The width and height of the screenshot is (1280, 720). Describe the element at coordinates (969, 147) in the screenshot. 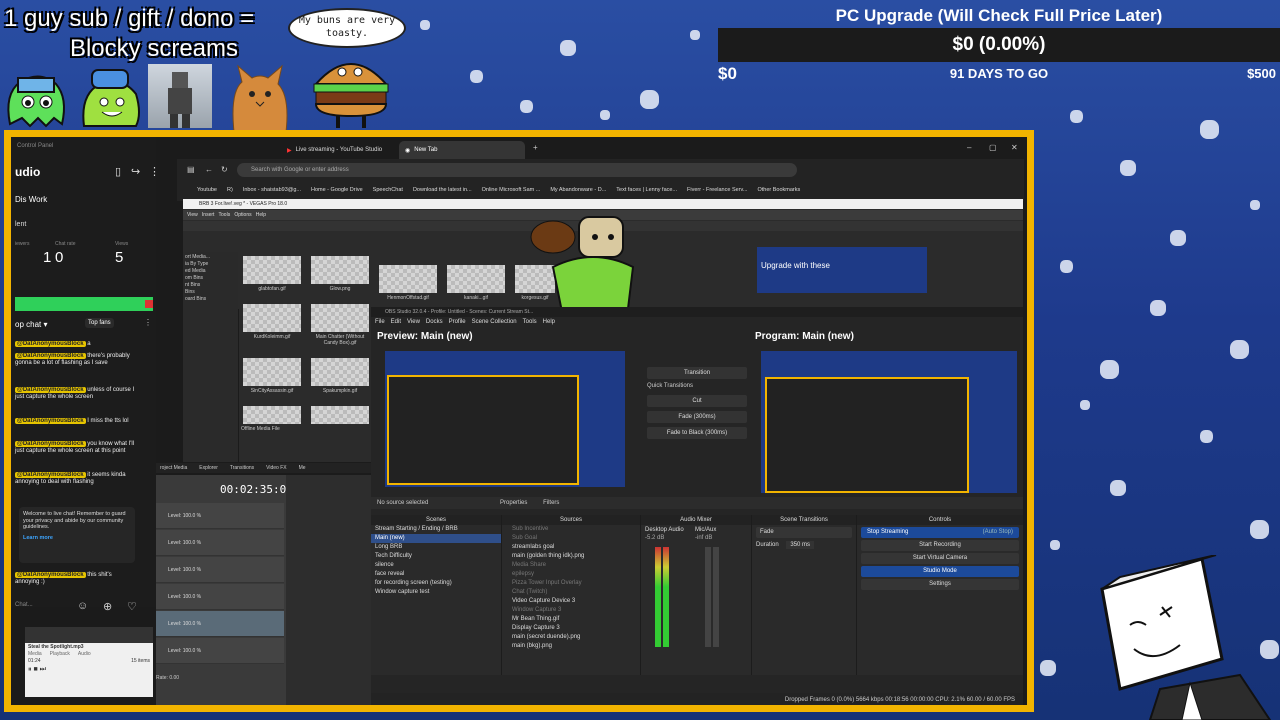

I see `minimize-icon: –` at that location.